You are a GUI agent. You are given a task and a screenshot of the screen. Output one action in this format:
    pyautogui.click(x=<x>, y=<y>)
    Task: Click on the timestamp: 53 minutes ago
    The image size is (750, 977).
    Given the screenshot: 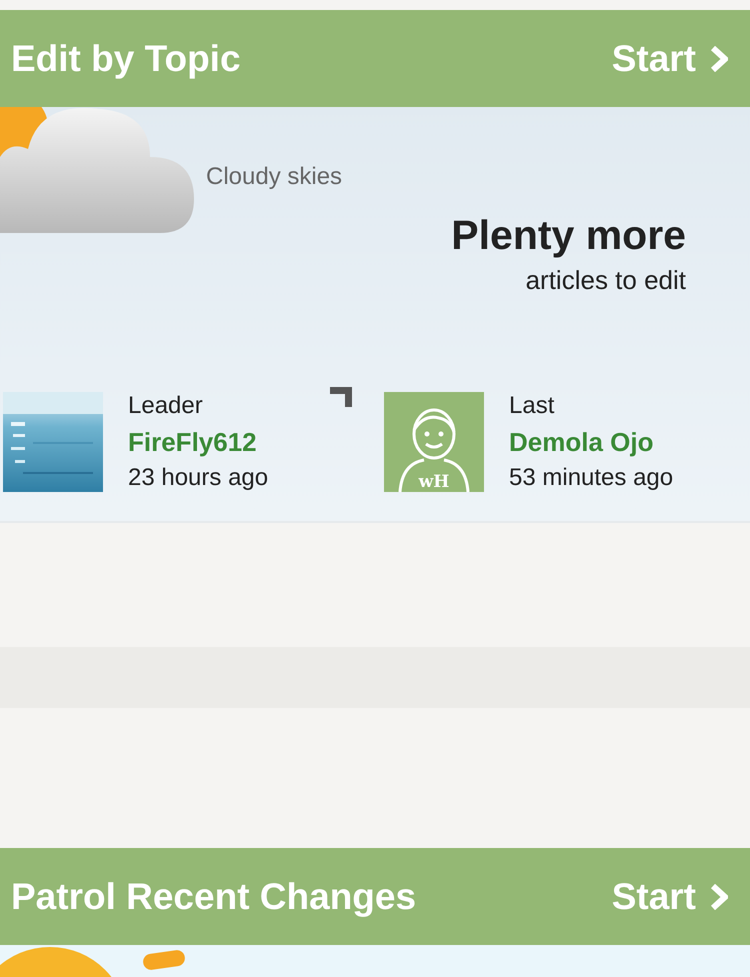 What is the action you would take?
    pyautogui.click(x=591, y=478)
    